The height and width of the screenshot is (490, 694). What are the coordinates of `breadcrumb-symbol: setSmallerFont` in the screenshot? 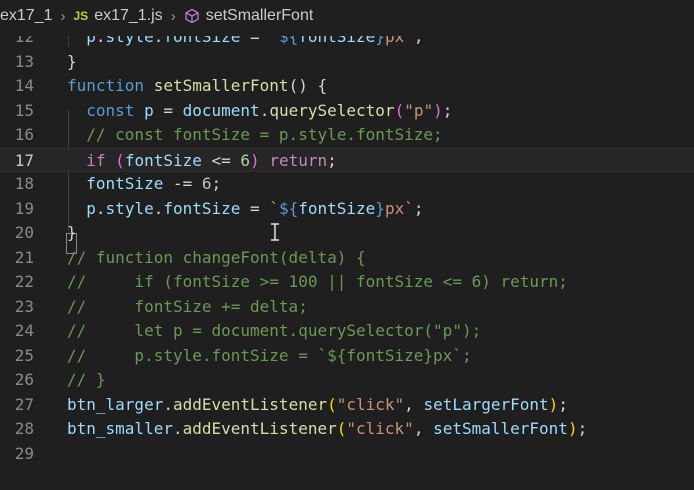 It's located at (249, 16).